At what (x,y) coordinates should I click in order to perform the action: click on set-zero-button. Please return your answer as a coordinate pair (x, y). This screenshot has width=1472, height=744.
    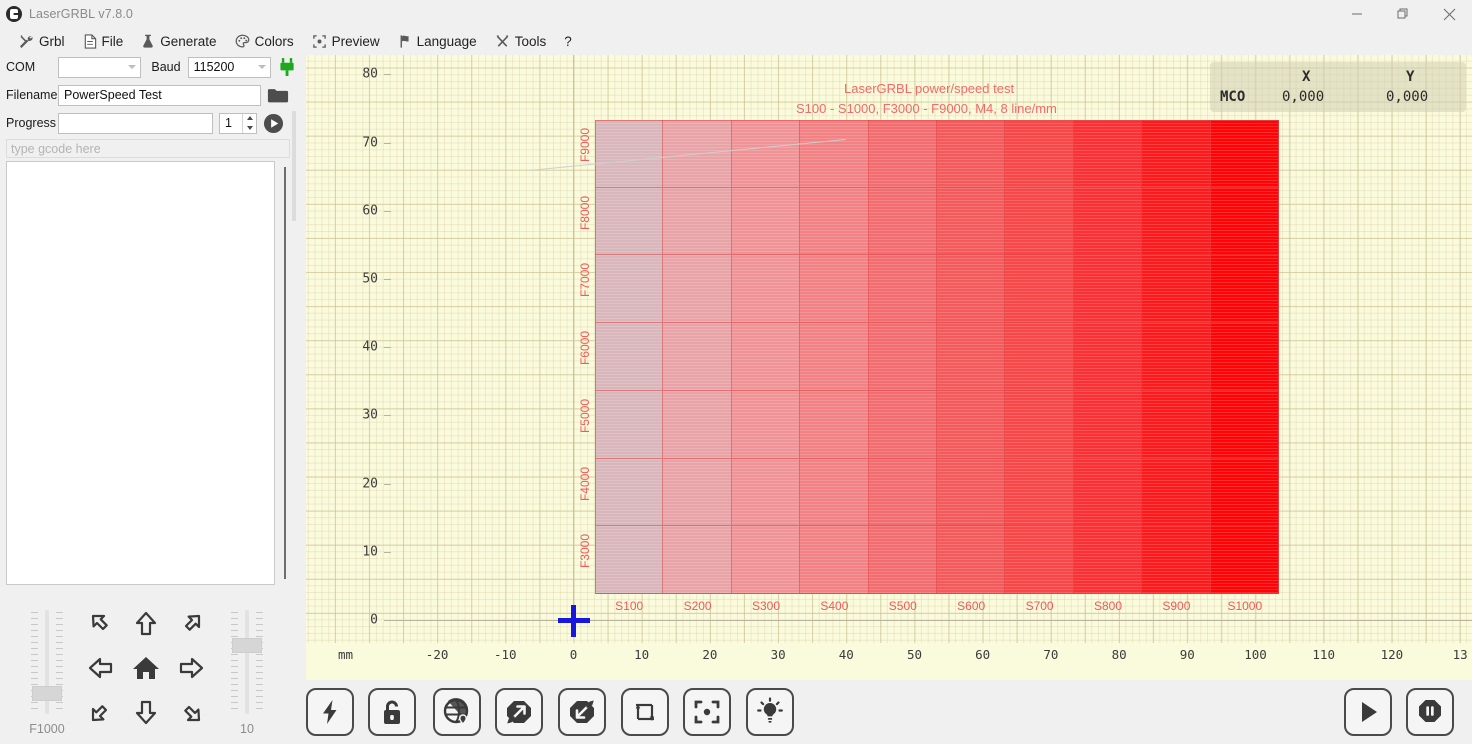
    Looking at the image, I should click on (519, 712).